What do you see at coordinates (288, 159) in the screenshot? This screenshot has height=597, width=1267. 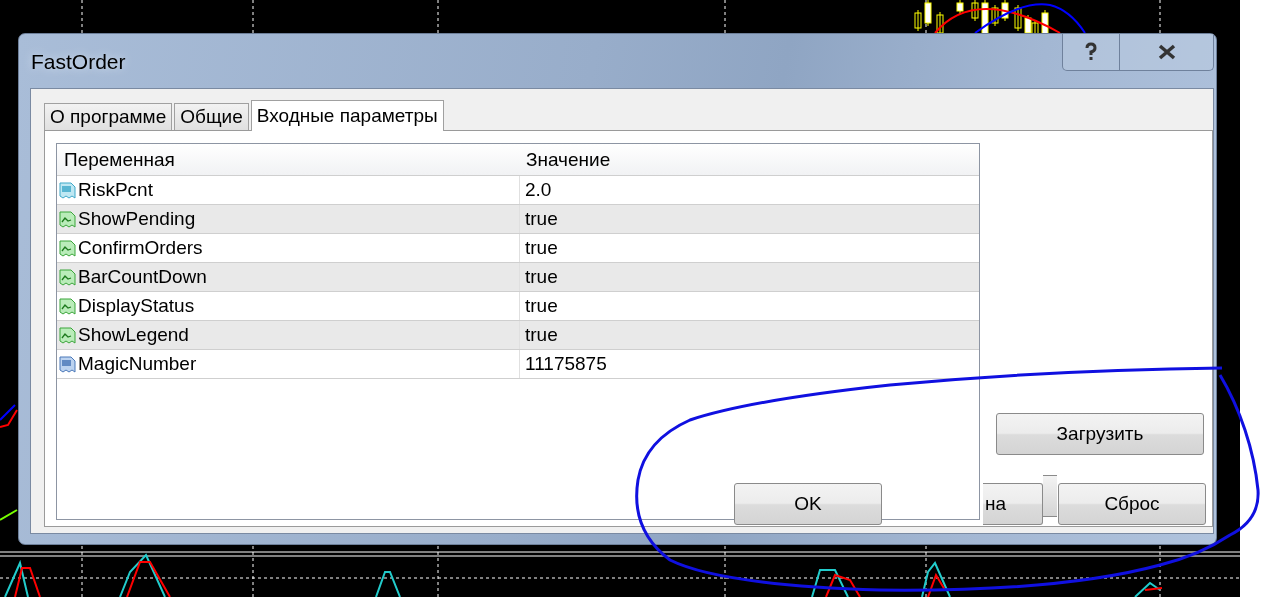 I see `column-header: Переменная` at bounding box center [288, 159].